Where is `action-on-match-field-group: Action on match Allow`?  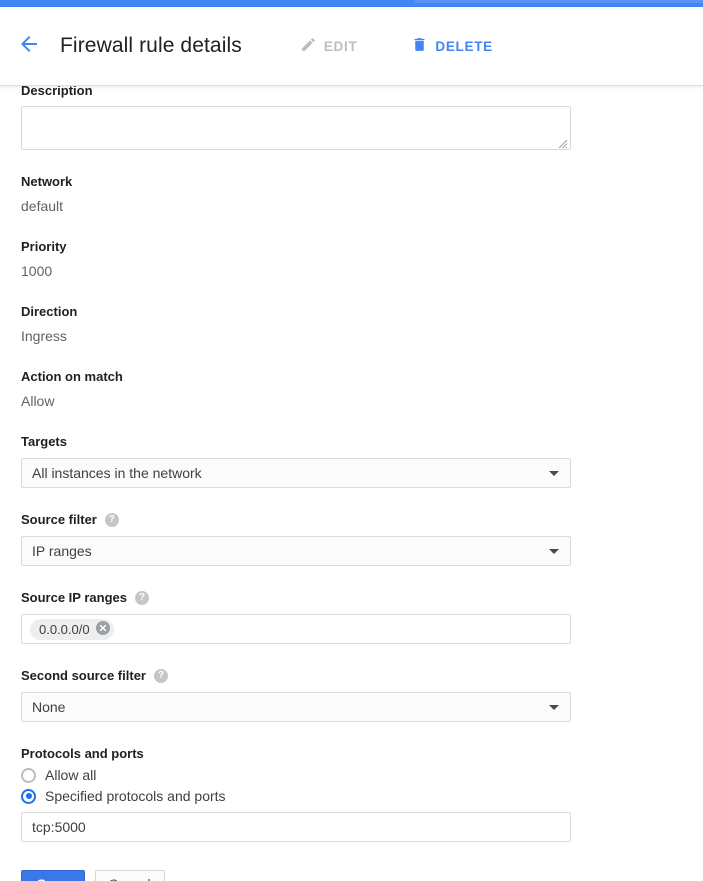
action-on-match-field-group: Action on match Allow is located at coordinates (362, 389).